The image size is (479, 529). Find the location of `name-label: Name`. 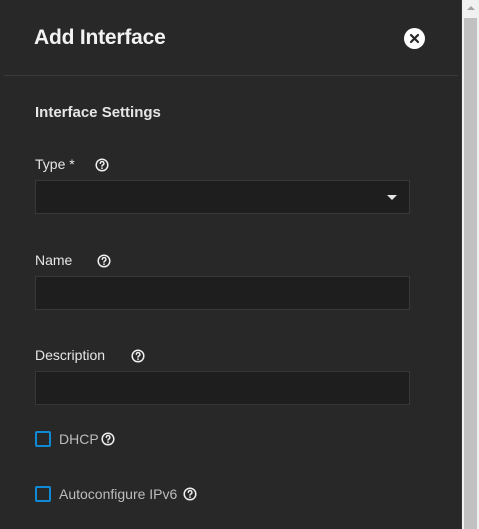

name-label: Name is located at coordinates (54, 260).